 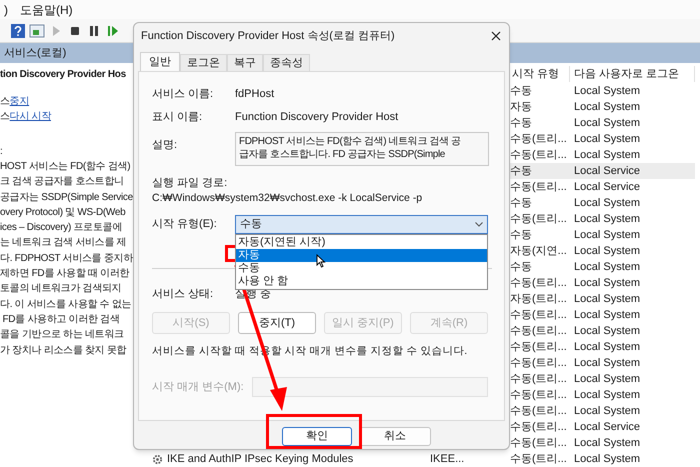 I want to click on description-line: ices – Discovery) 프로토콜에, so click(x=61, y=228).